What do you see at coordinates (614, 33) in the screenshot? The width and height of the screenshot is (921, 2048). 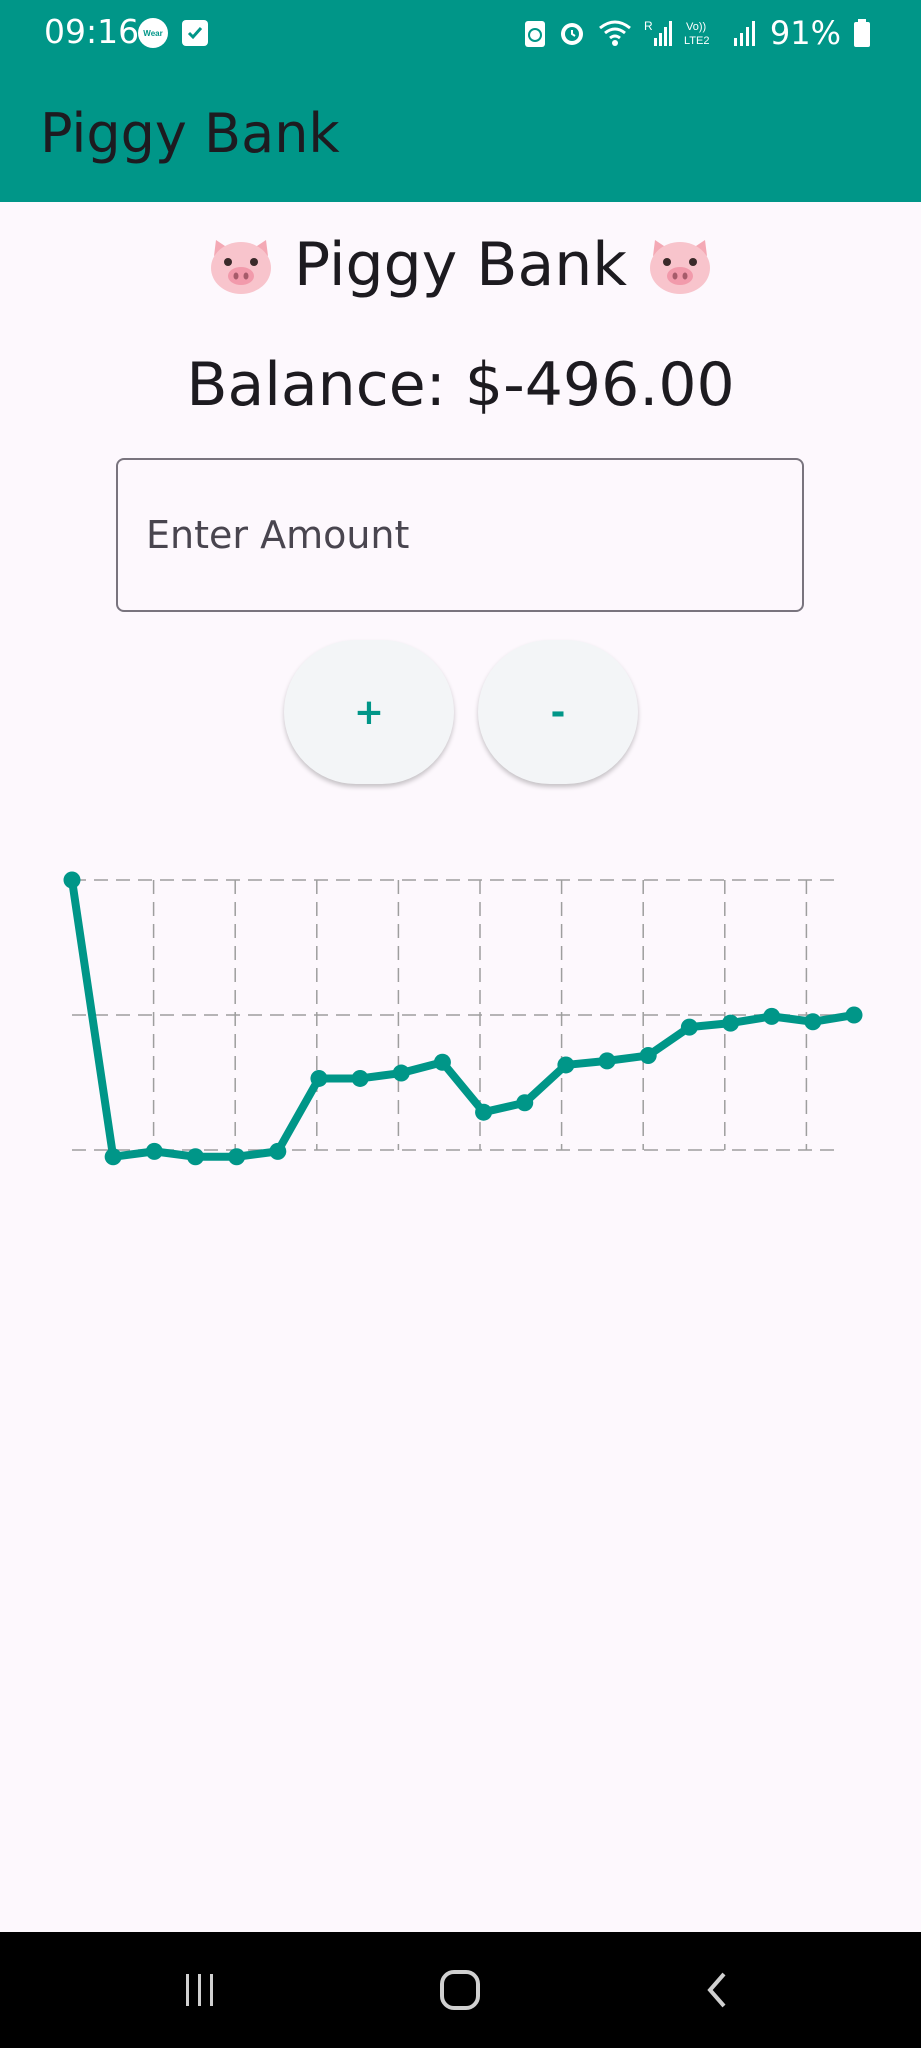 I see `wifi-icon` at bounding box center [614, 33].